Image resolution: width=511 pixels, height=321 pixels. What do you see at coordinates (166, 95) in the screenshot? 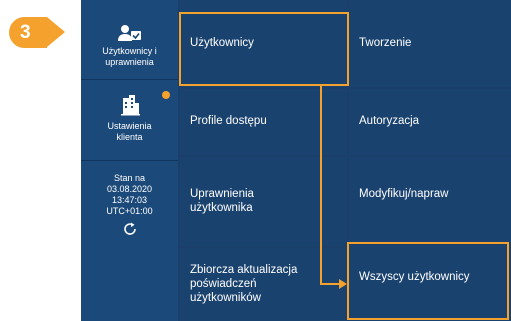
I see `notification-dot` at bounding box center [166, 95].